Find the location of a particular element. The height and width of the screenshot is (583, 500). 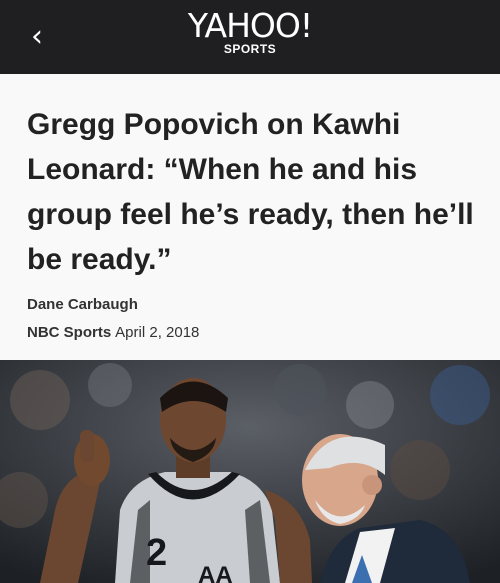

svg-text: AA is located at coordinates (215, 572).